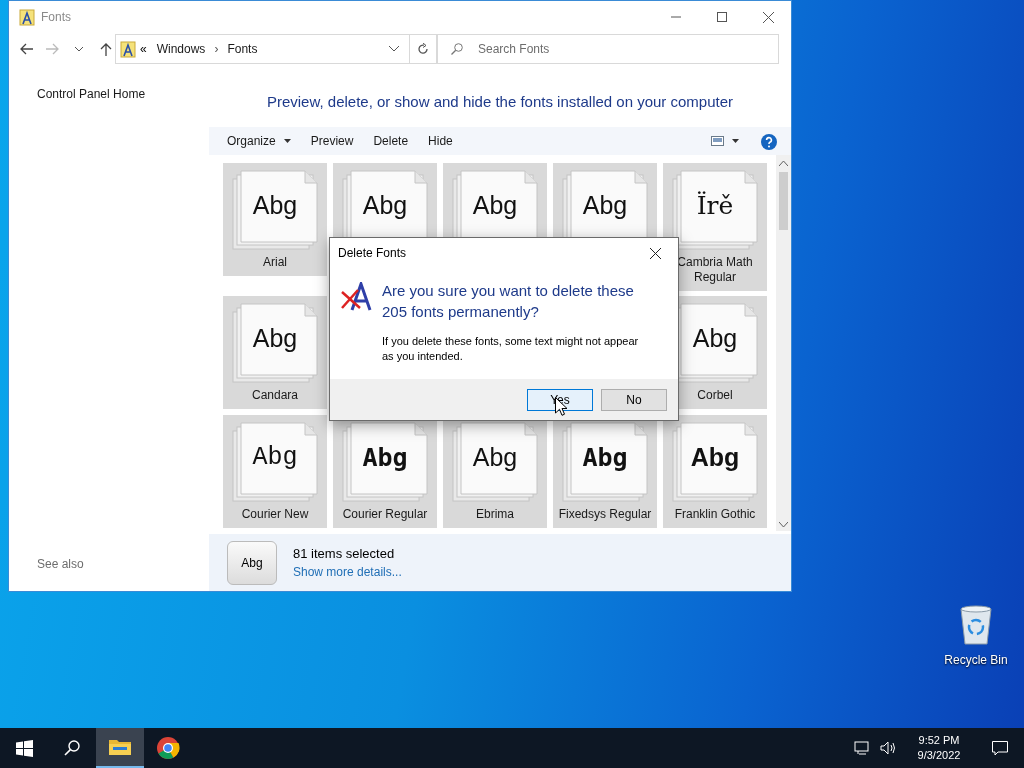 Image resolution: width=1024 pixels, height=768 pixels. Describe the element at coordinates (715, 205) in the screenshot. I see `font-preview: Ïrě` at that location.